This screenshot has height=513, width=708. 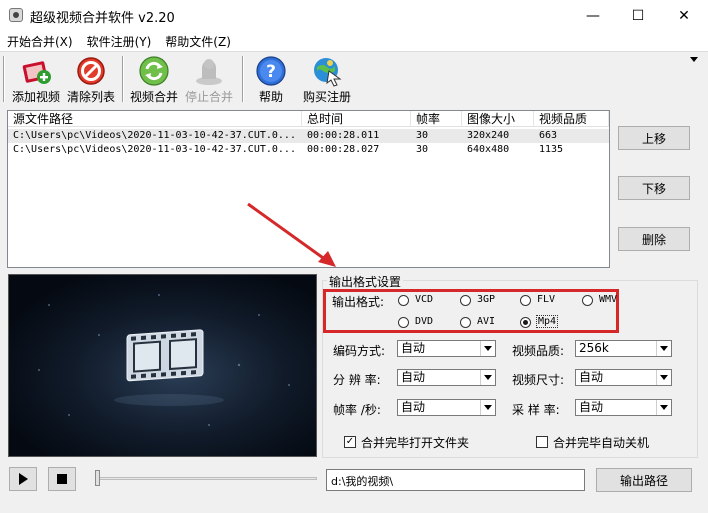 I want to click on resolution-select: 自动, so click(x=446, y=377).